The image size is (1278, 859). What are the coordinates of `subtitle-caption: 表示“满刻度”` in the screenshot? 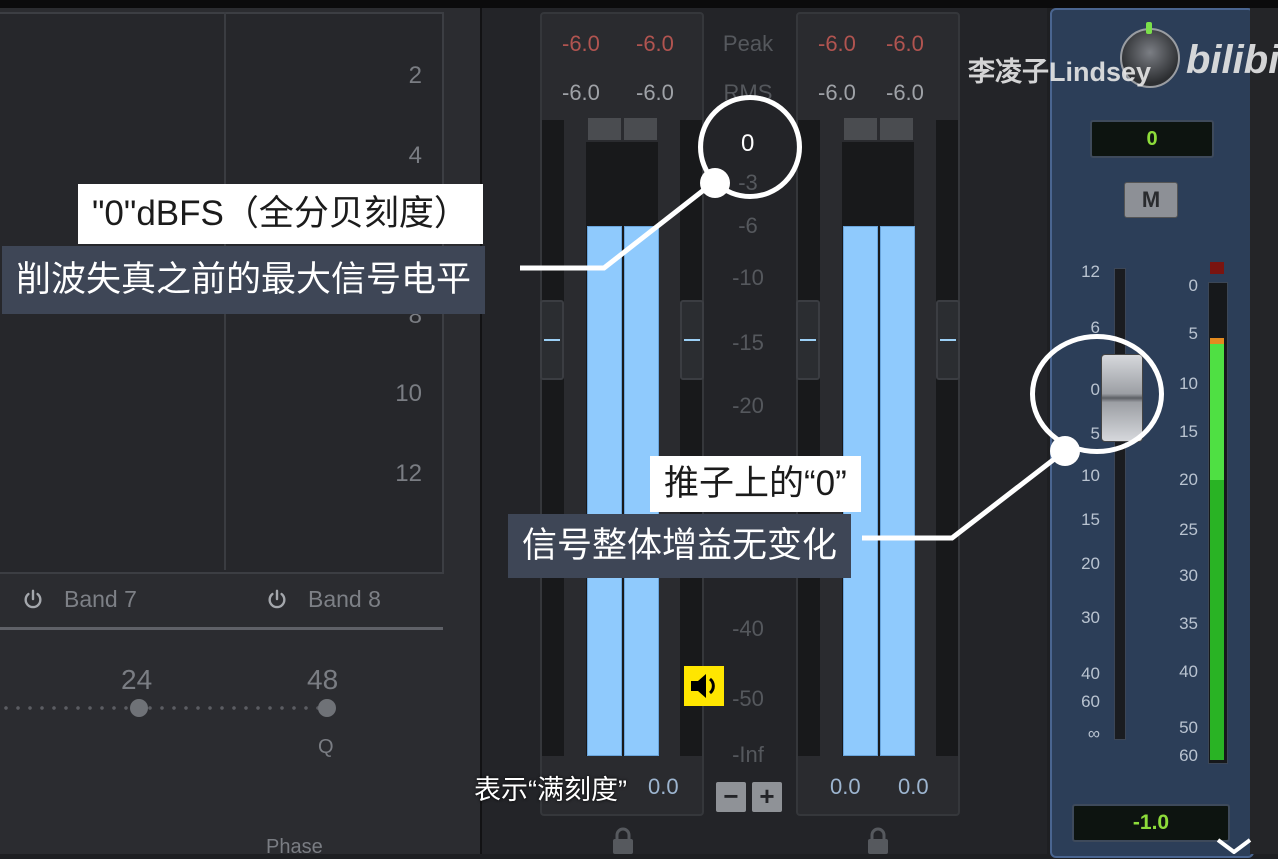 It's located at (550, 790).